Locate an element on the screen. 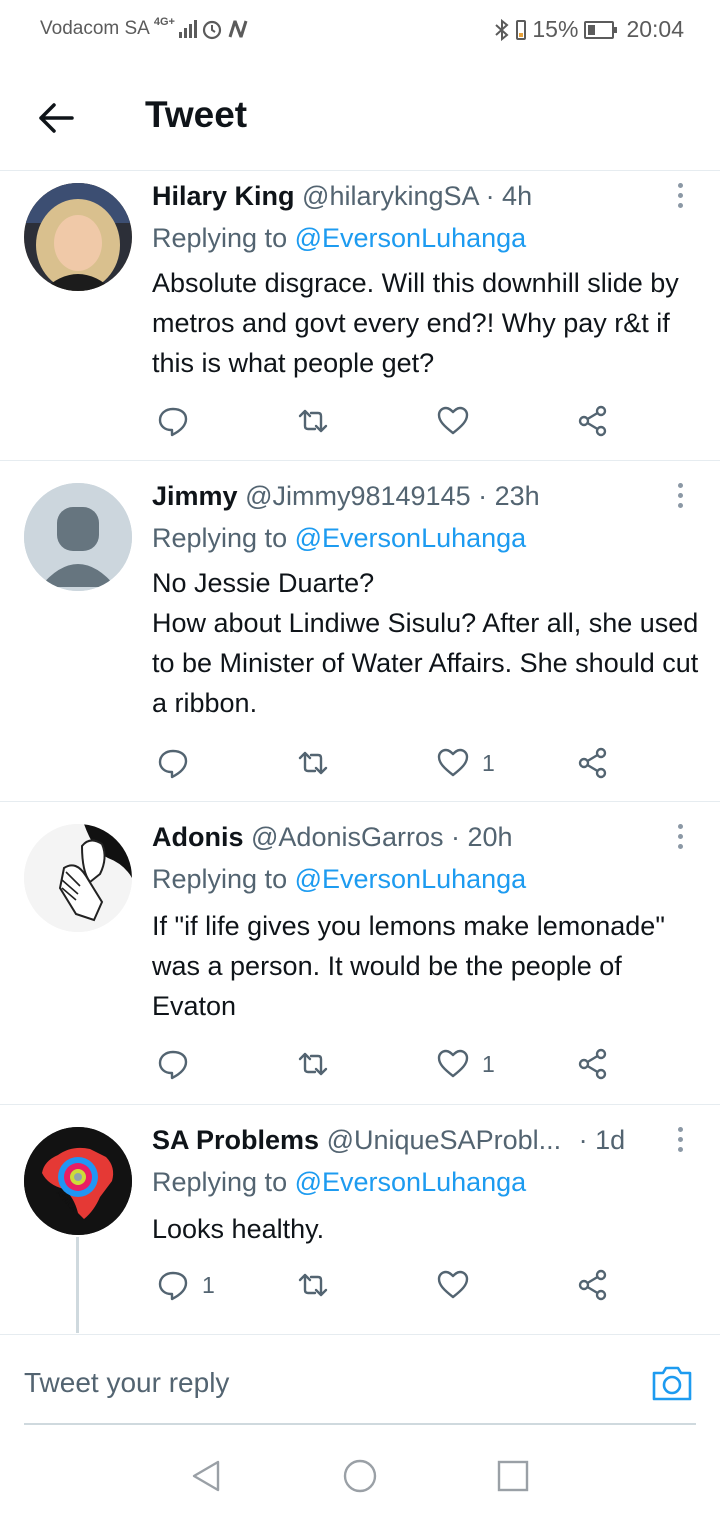 The width and height of the screenshot is (720, 1520). alarm-icon is located at coordinates (212, 30).